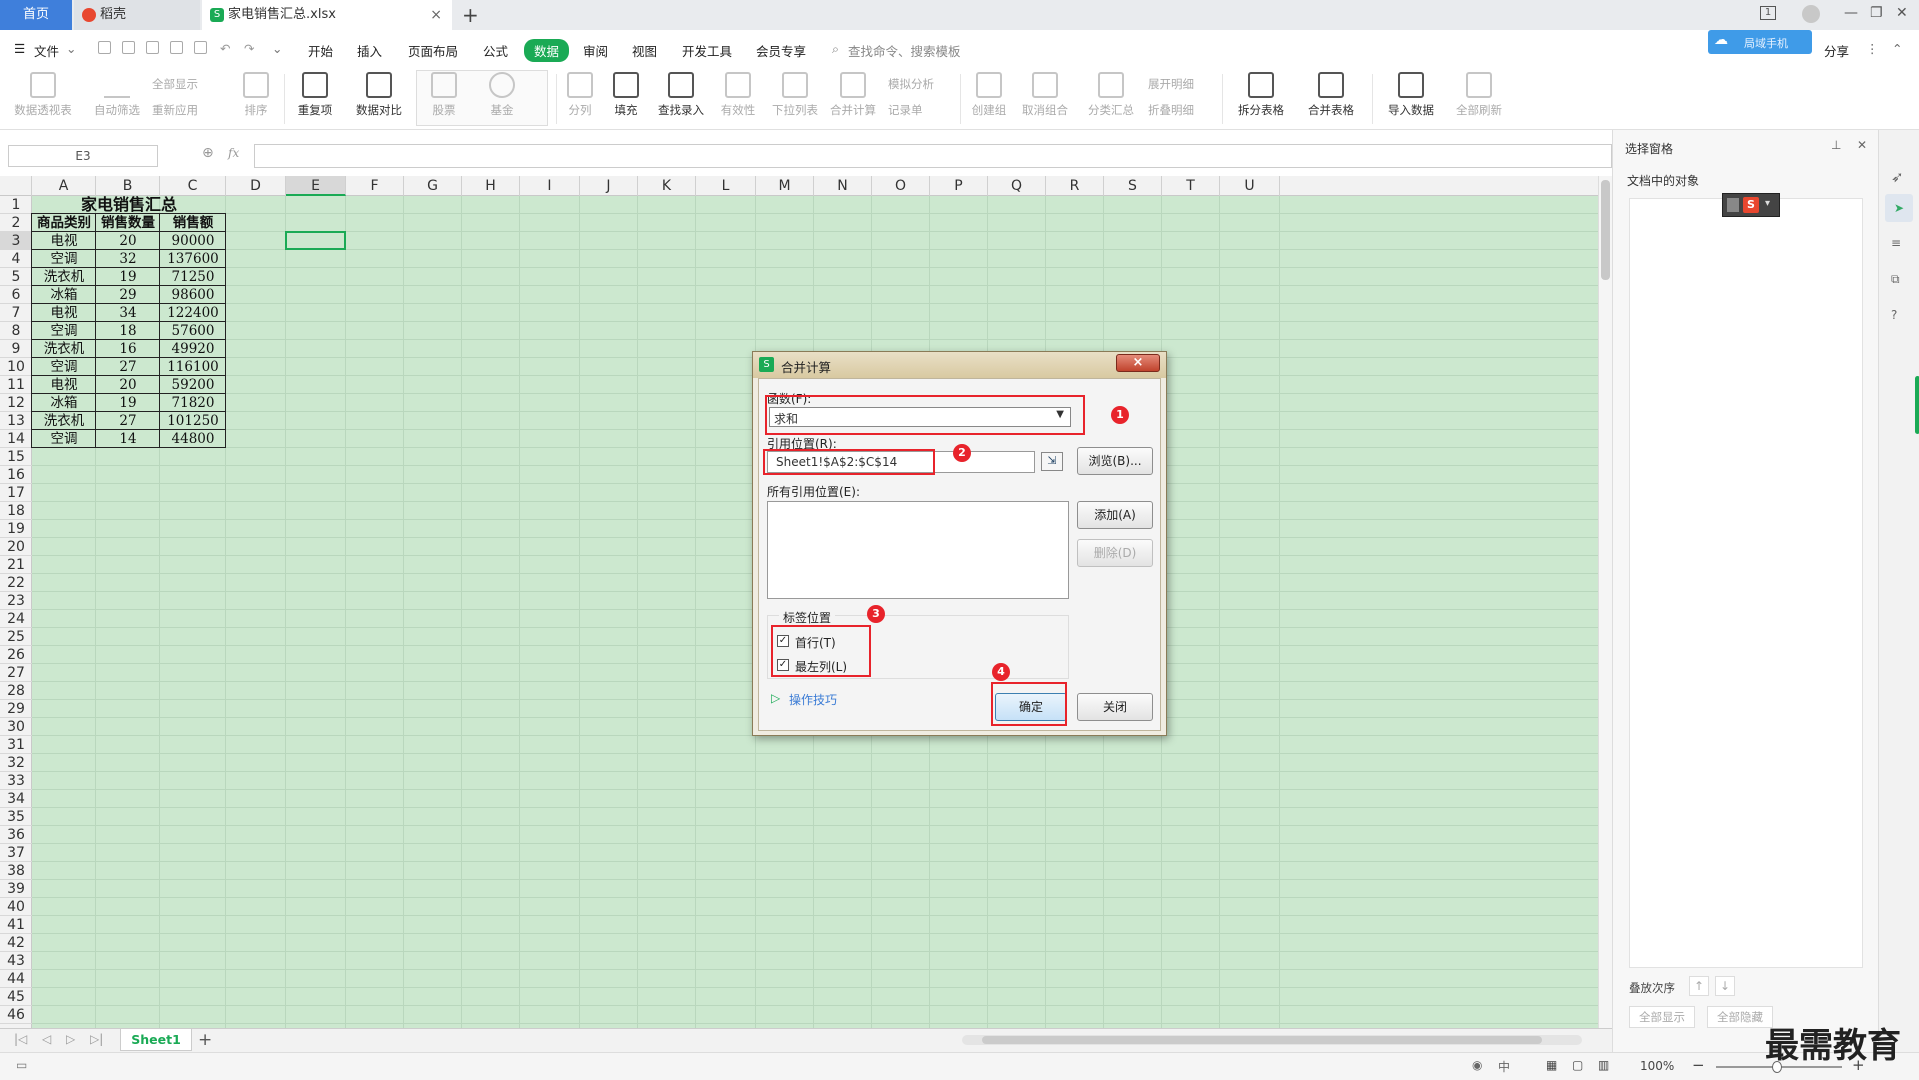  I want to click on share-button: 分享, so click(1836, 50).